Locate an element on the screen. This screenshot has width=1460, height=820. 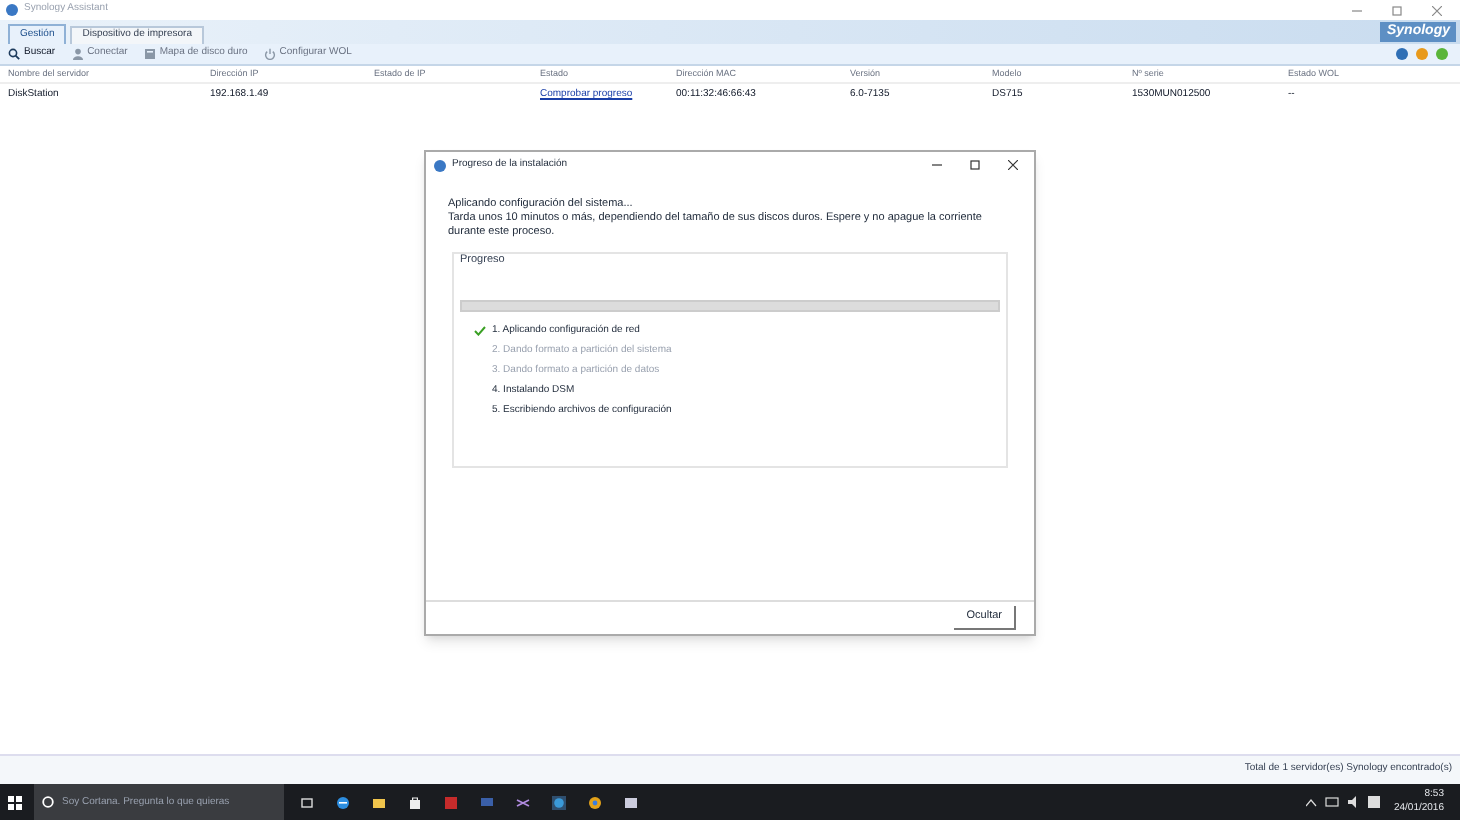
person-icon is located at coordinates (77, 54).